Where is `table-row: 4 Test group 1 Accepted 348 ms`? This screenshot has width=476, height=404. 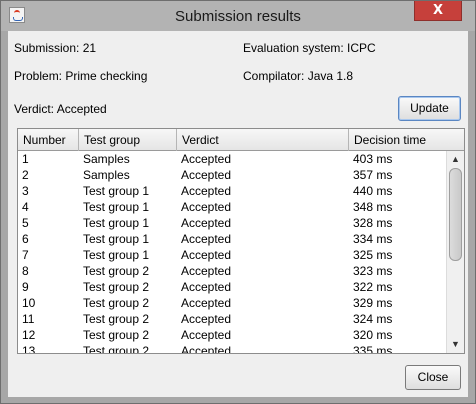
table-row: 4 Test group 1 Accepted 348 ms is located at coordinates (232, 207).